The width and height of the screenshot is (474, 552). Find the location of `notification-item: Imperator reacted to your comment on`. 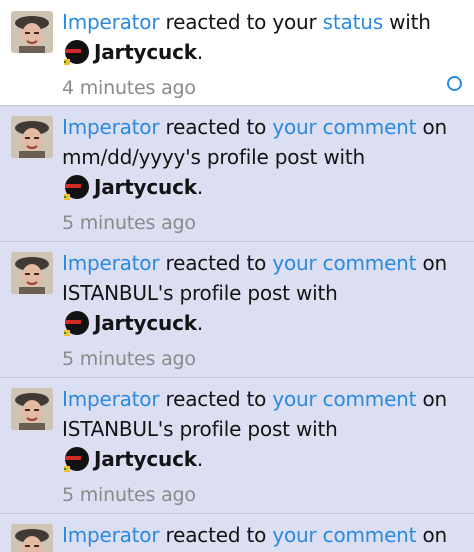

notification-item: Imperator reacted to your comment on is located at coordinates (237, 533).